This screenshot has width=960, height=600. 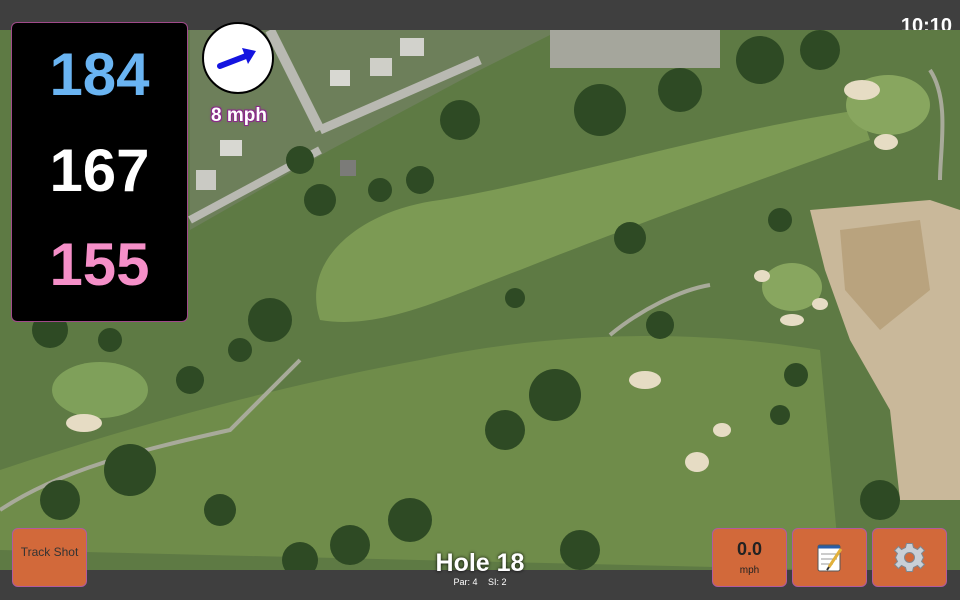 What do you see at coordinates (49, 557) in the screenshot?
I see `track-shot-button: Track Shot` at bounding box center [49, 557].